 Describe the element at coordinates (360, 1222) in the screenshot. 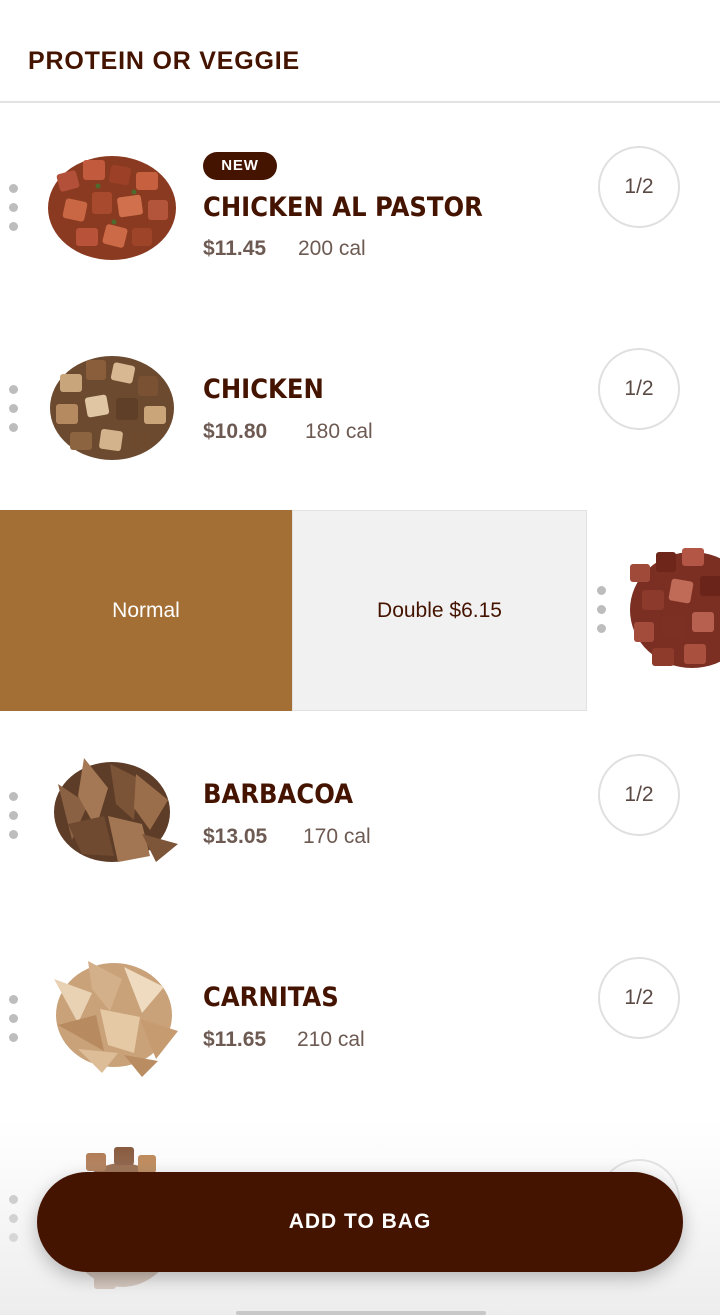

I see `add-to-bag-button: ADD TO BAG` at that location.